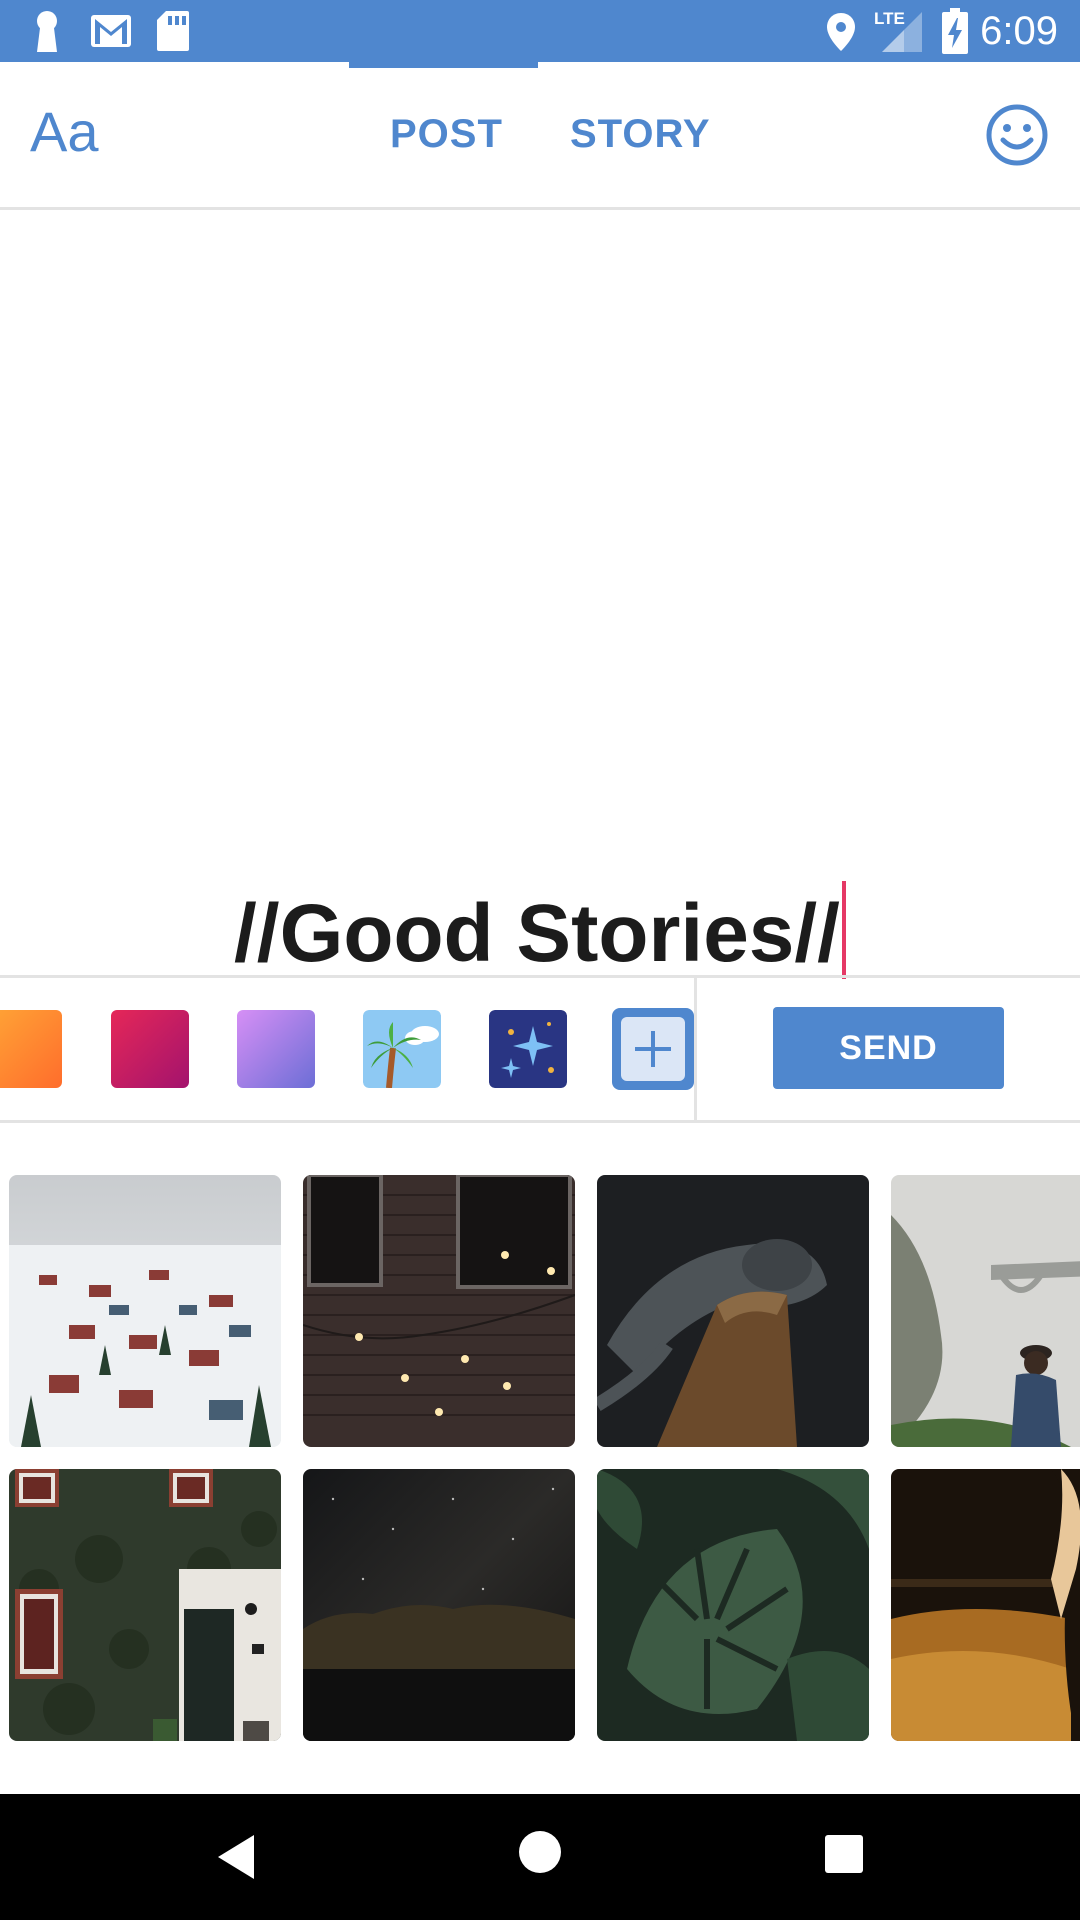  Describe the element at coordinates (150, 1049) in the screenshot. I see `swatch-pink-gradient` at that location.